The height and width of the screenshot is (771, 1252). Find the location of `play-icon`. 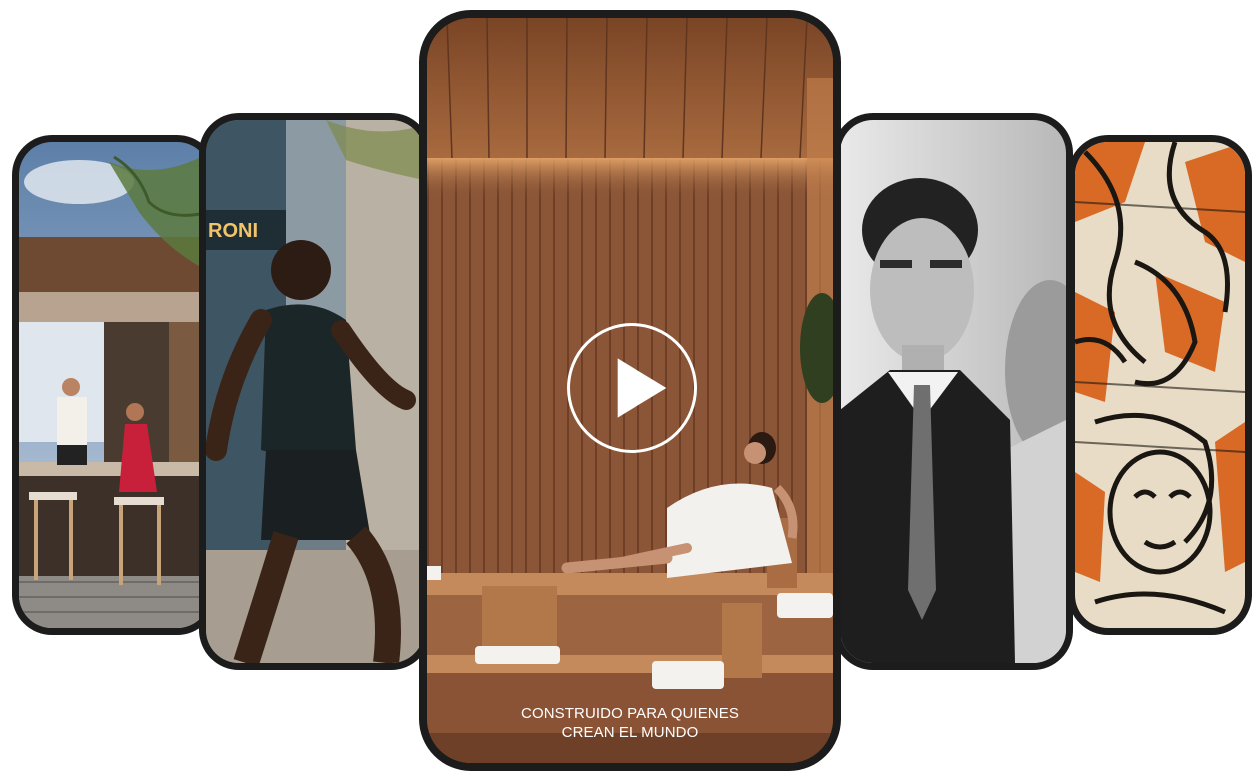

play-icon is located at coordinates (642, 388).